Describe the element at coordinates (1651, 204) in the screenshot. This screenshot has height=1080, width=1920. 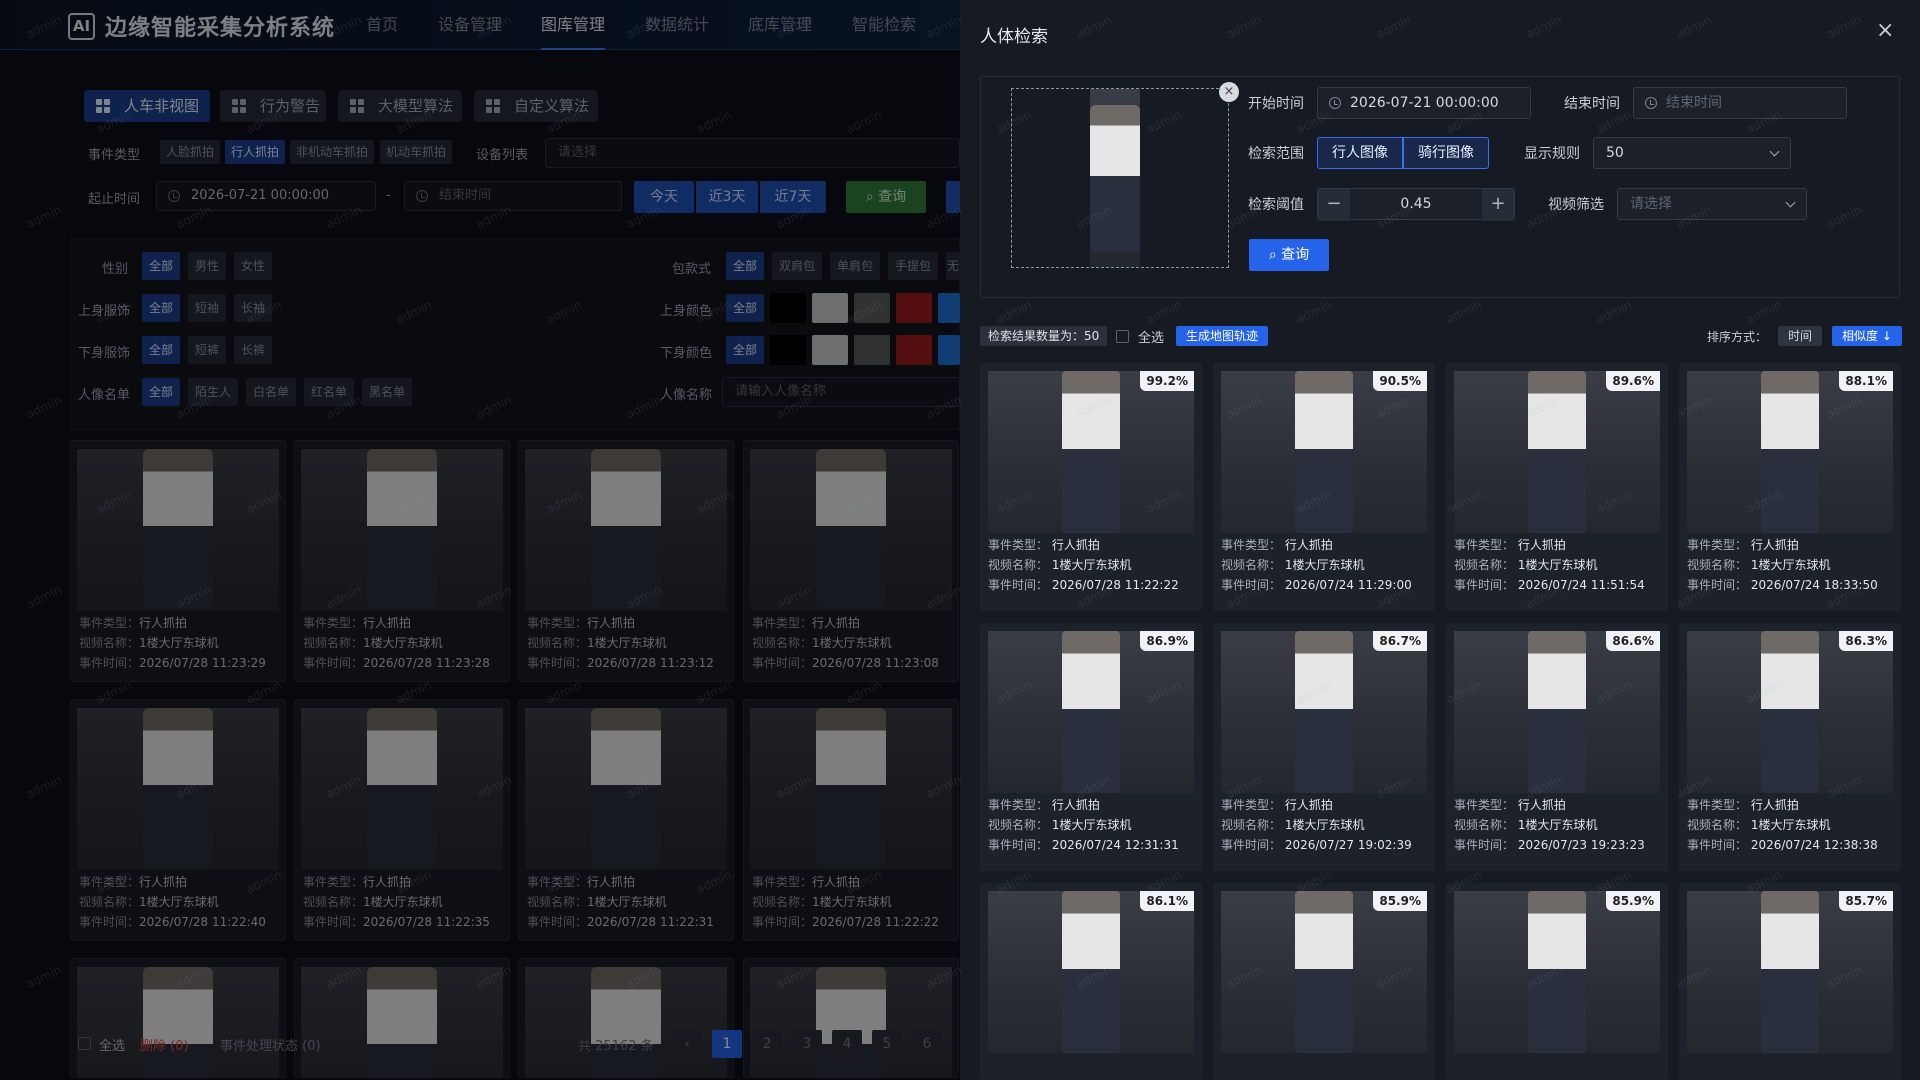
I see `video-placeholder: 请选择` at that location.